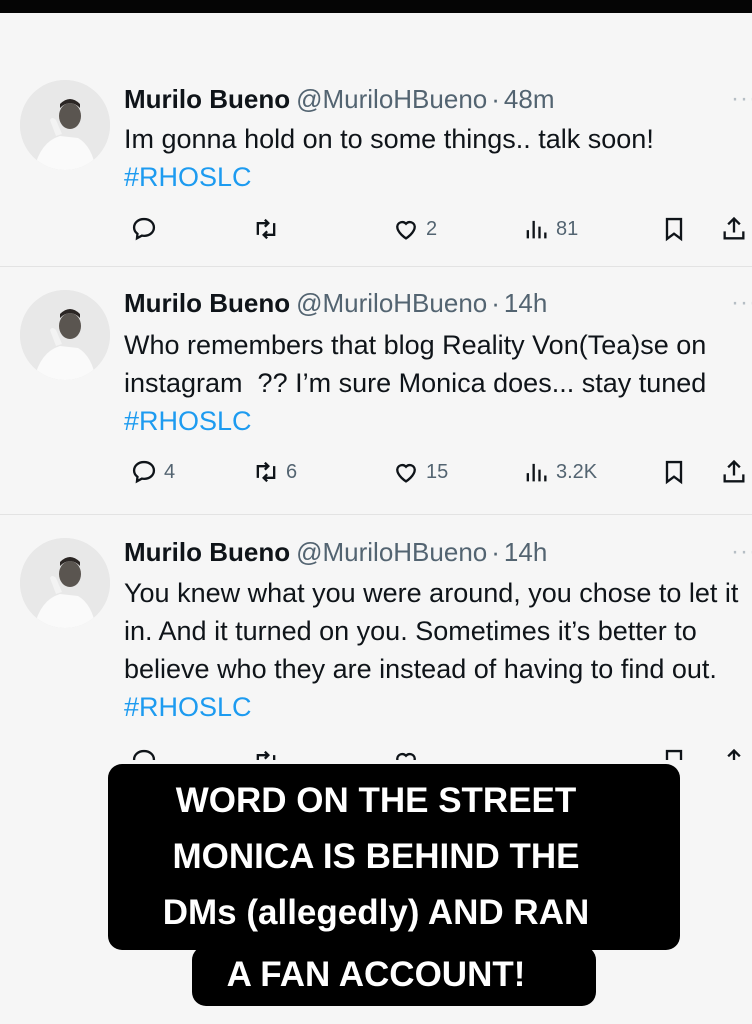  I want to click on tweet-header: Murilo Bueno @MuriloHBueno · 14h, so click(335, 552).